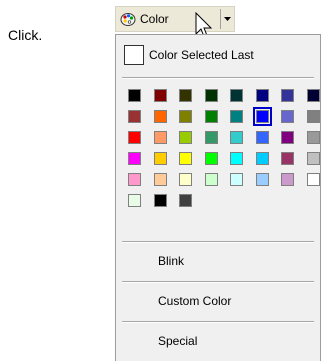  Describe the element at coordinates (154, 19) in the screenshot. I see `color-button-label: Color` at that location.